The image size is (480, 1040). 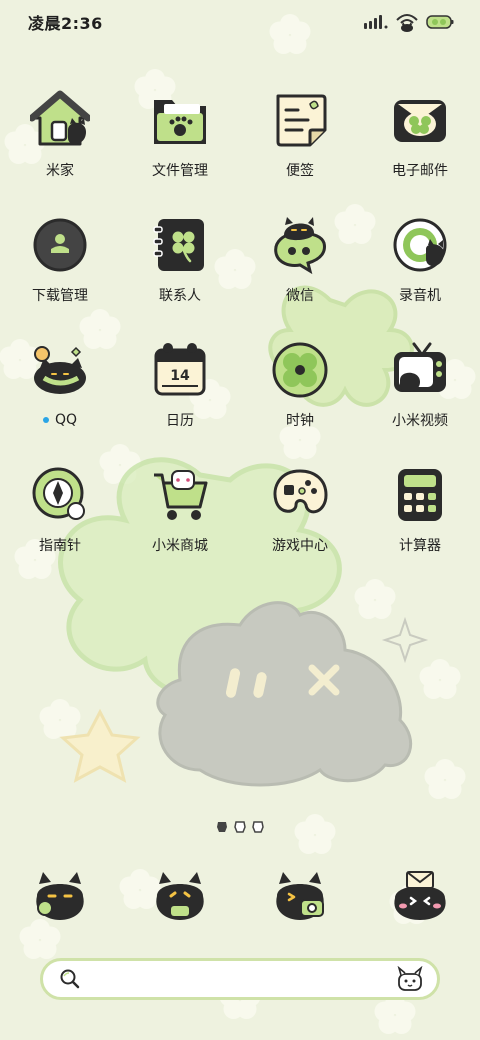 I want to click on cat-wifi-icon, so click(x=407, y=23).